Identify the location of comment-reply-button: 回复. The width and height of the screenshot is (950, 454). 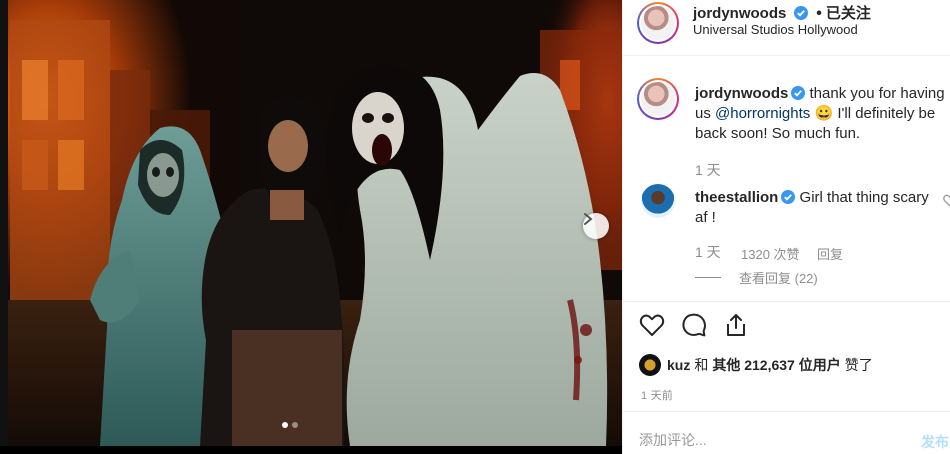
(830, 253).